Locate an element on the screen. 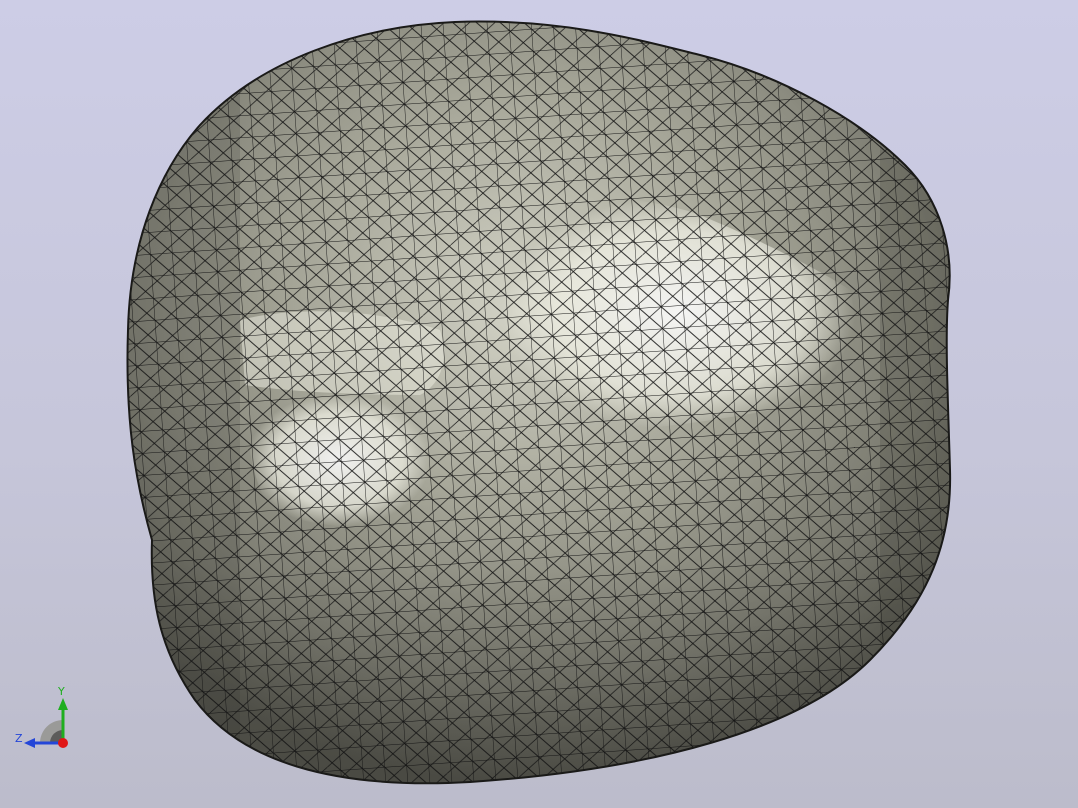 The width and height of the screenshot is (1078, 808). y-axis-label: Y is located at coordinates (61, 691).